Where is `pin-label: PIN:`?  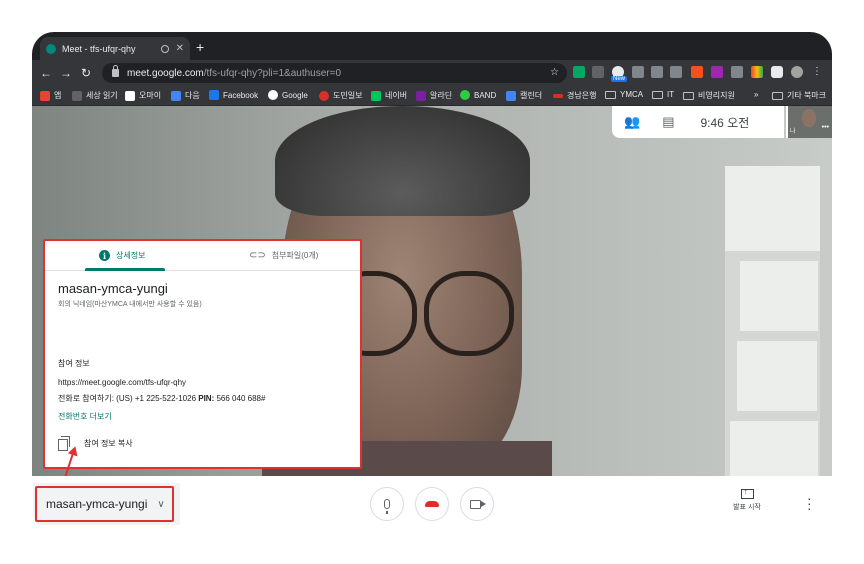 pin-label: PIN: is located at coordinates (206, 398).